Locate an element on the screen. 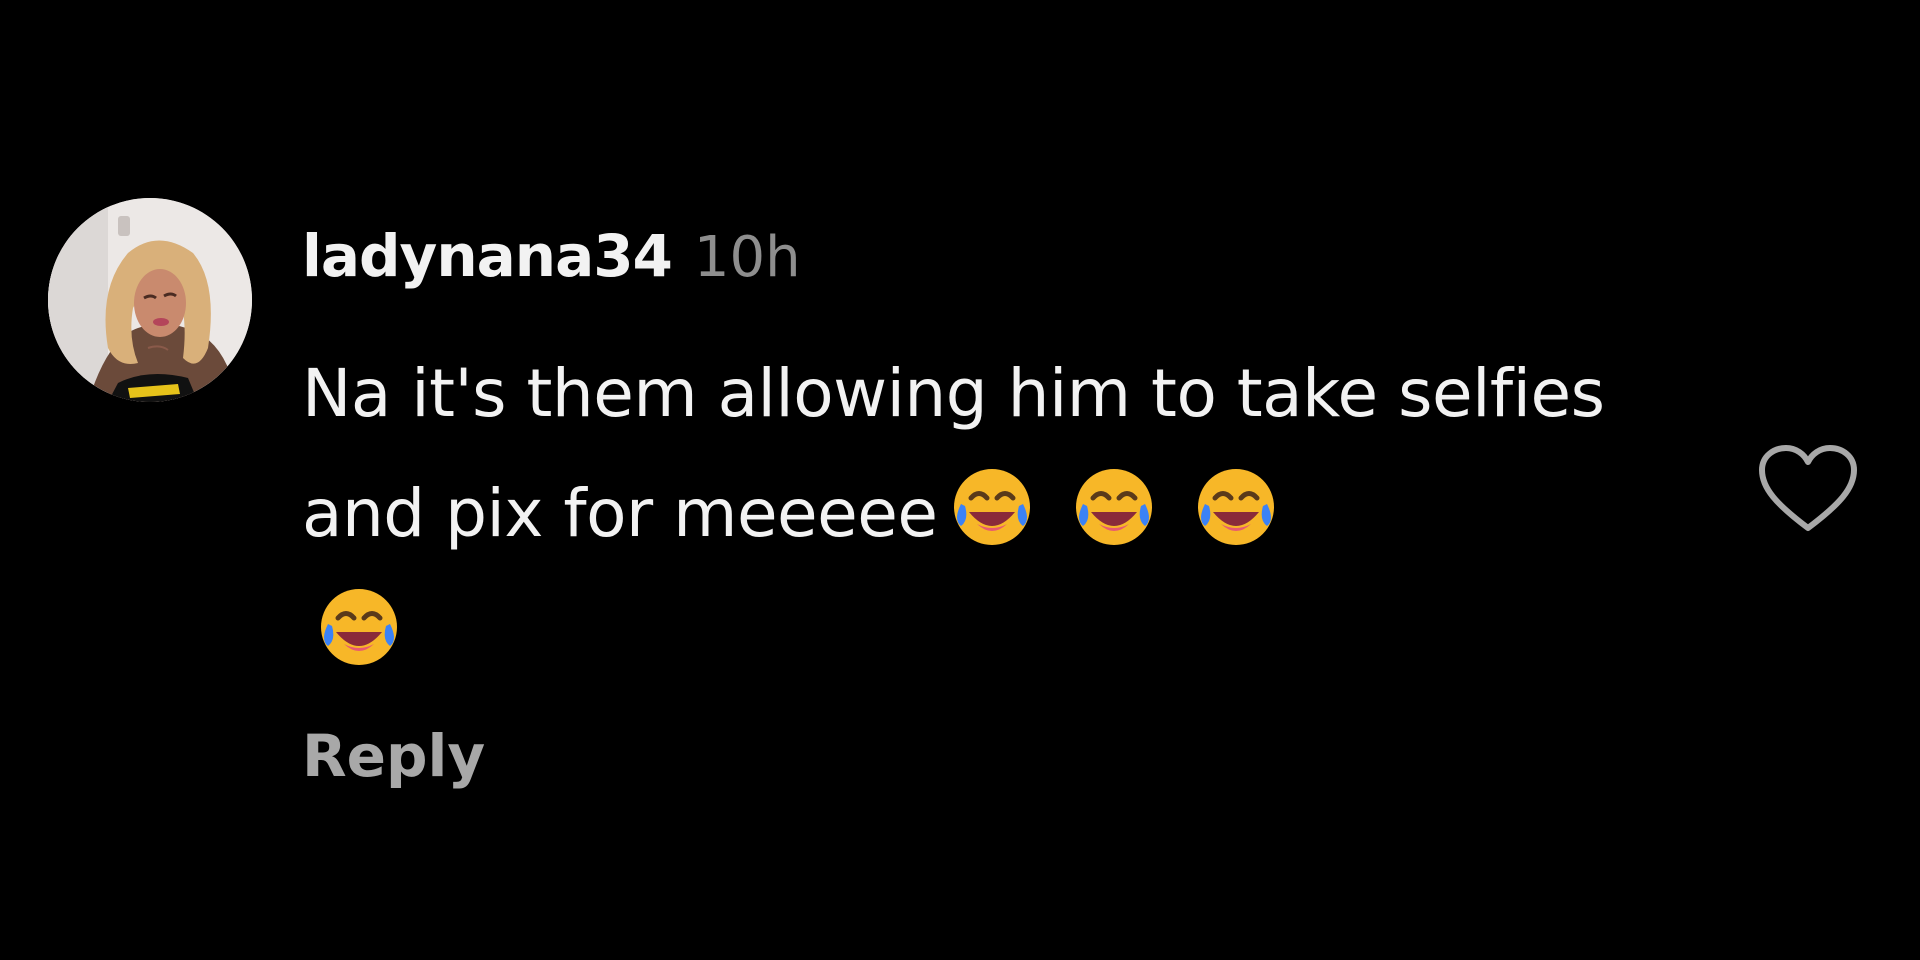  heart-outline-icon is located at coordinates (1808, 488).